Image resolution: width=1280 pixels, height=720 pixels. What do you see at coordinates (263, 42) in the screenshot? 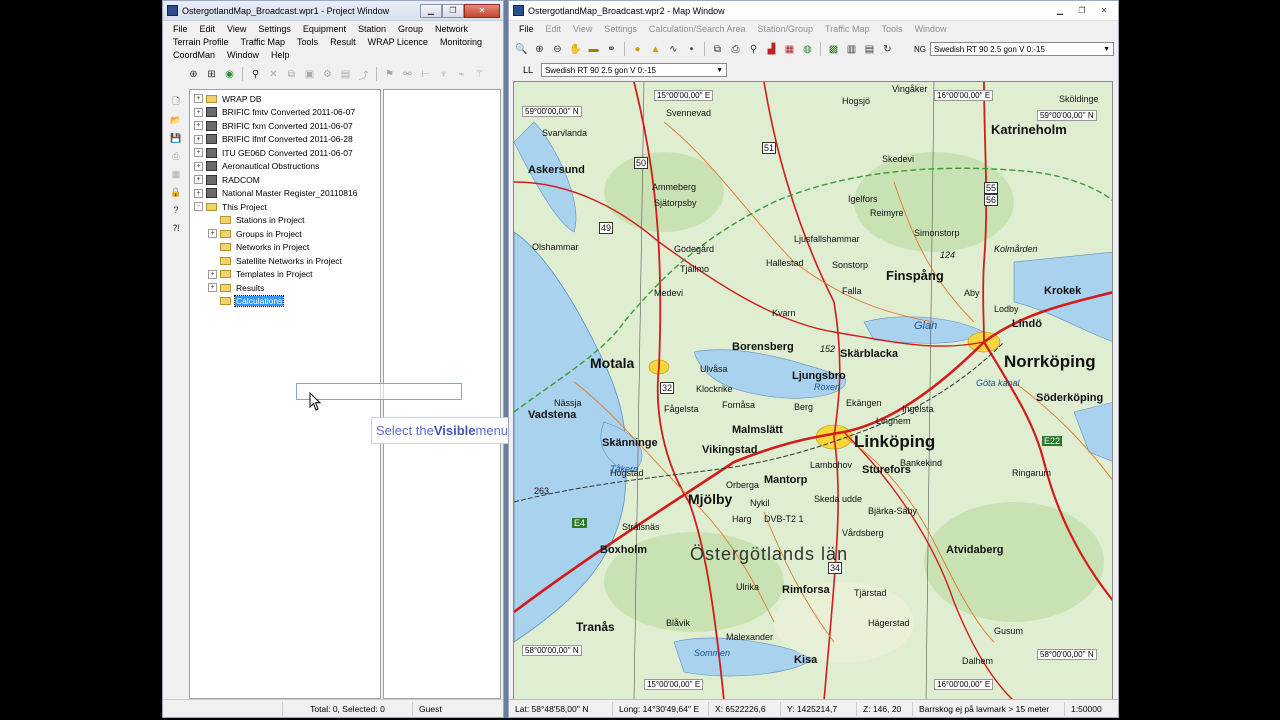
I see `pw-menu-traffic-map: Traffic Map` at bounding box center [263, 42].